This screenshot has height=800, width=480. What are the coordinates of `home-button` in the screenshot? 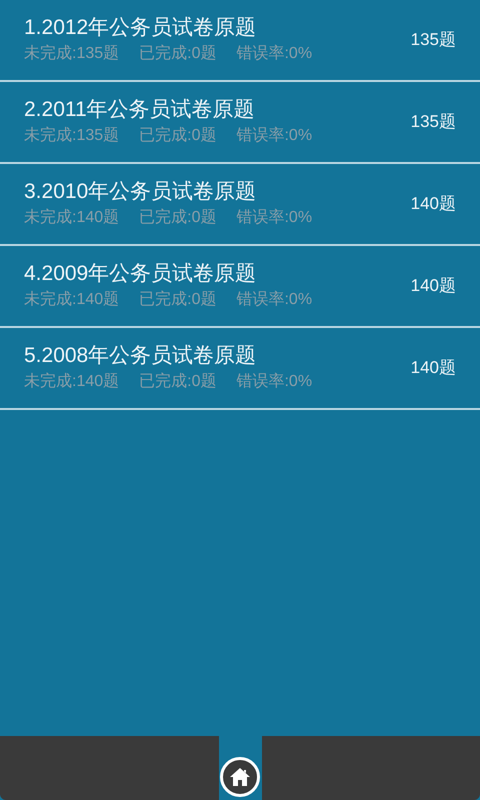 It's located at (240, 777).